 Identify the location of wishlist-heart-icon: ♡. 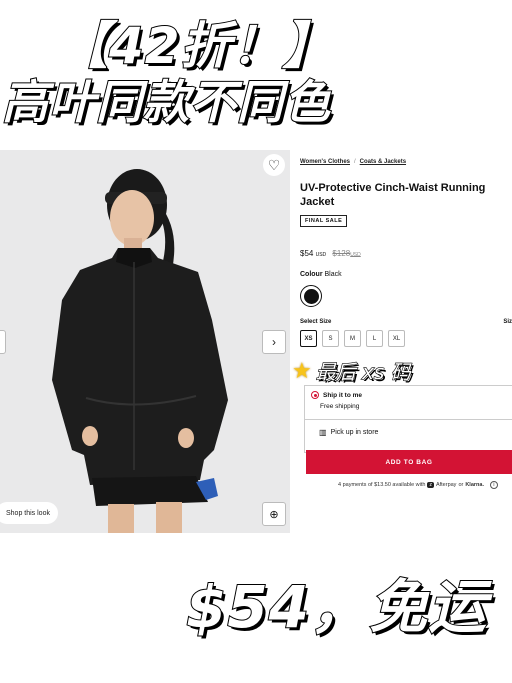
(274, 165).